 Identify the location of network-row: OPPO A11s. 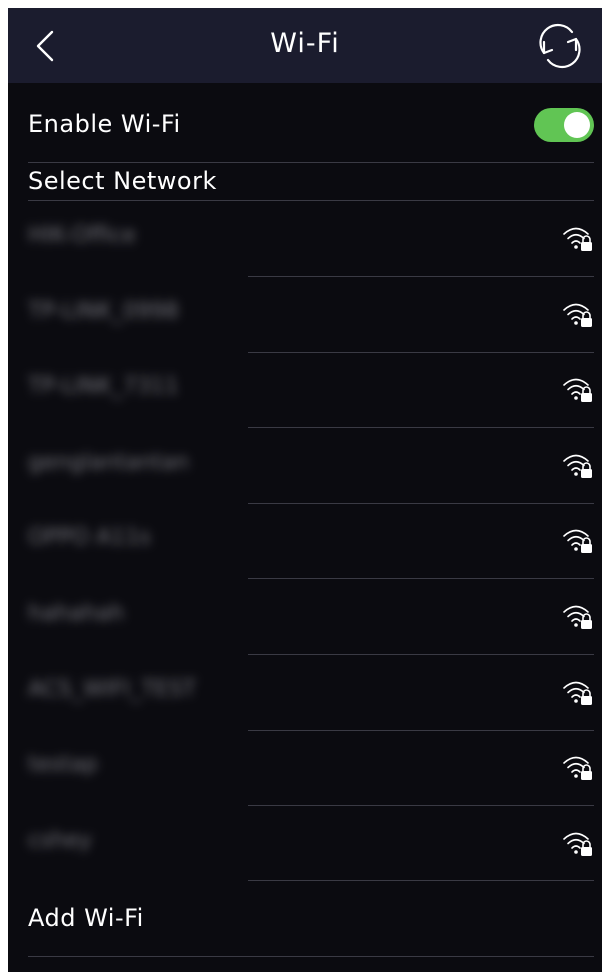
(305, 540).